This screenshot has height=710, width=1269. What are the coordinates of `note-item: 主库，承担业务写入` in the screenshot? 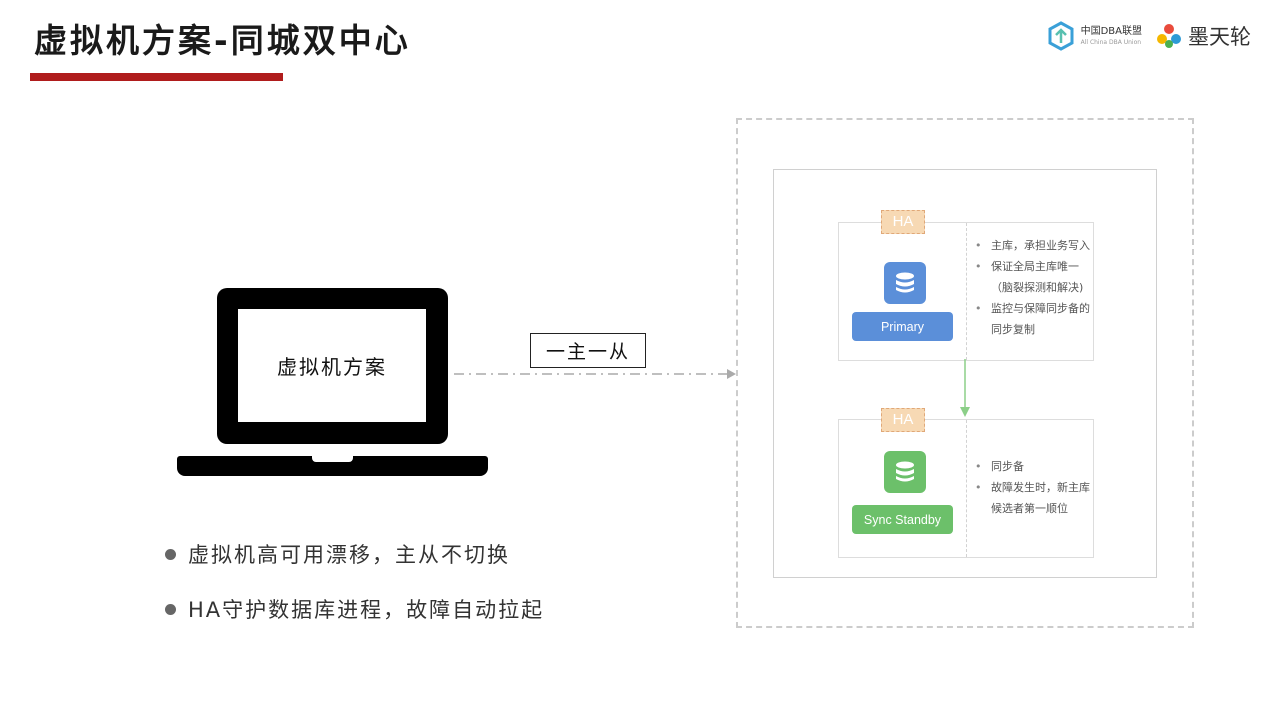 It's located at (1032, 245).